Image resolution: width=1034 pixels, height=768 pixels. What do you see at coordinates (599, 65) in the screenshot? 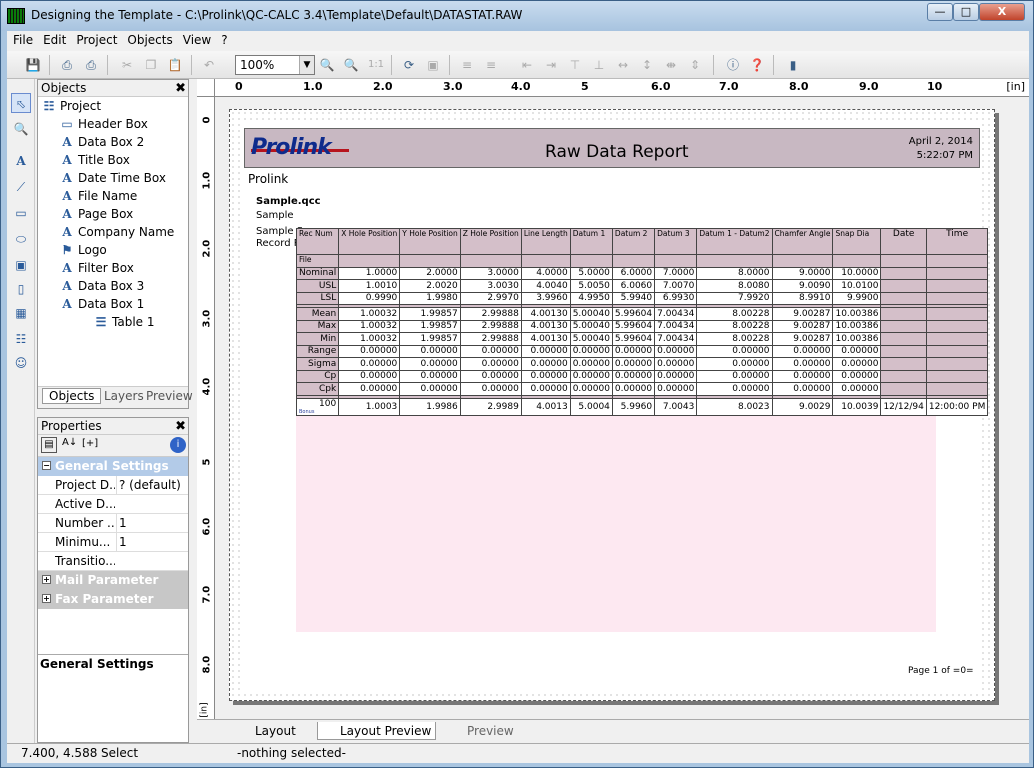
I see `align-bottom-icon: ⊥` at bounding box center [599, 65].